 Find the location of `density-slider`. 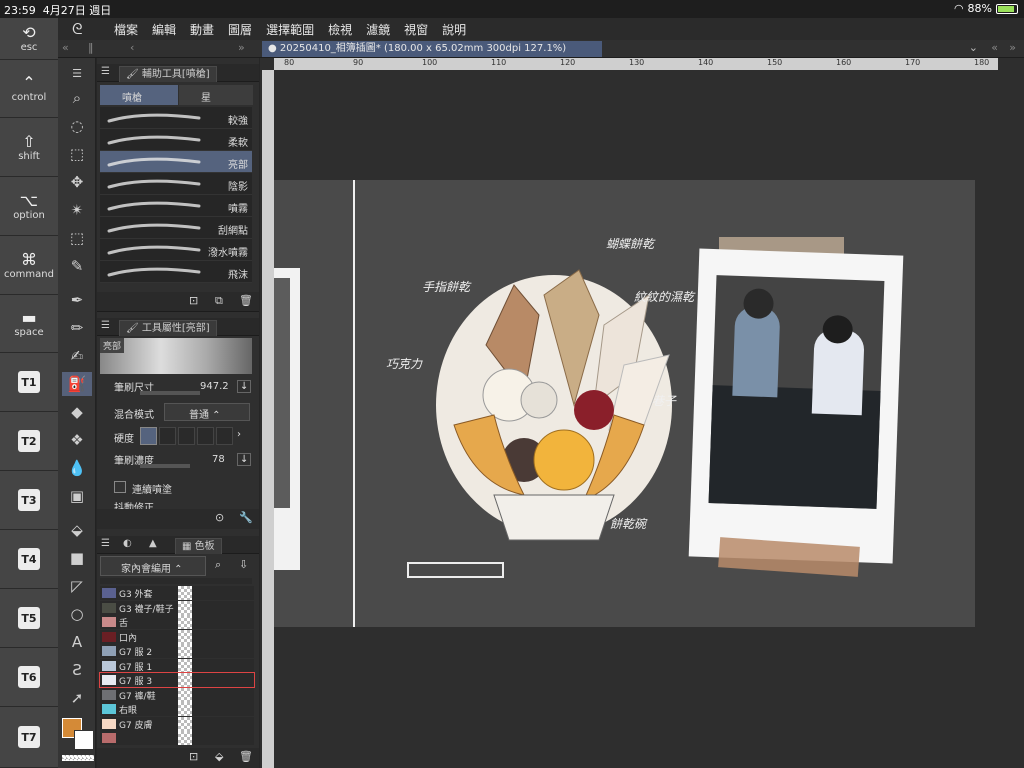

density-slider is located at coordinates (165, 466).